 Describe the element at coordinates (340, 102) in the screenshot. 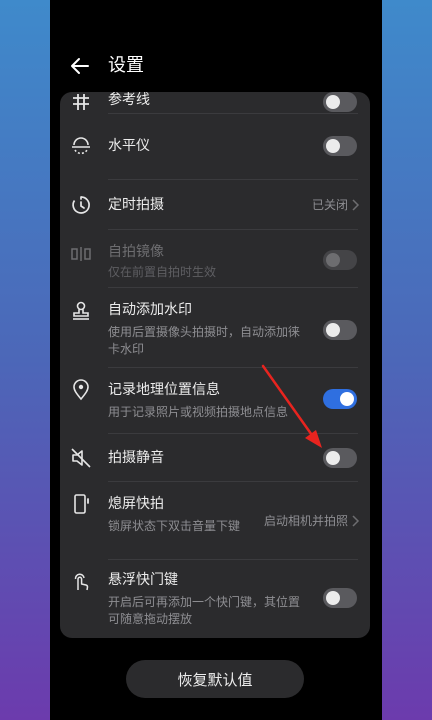

I see `grid-toggle` at that location.